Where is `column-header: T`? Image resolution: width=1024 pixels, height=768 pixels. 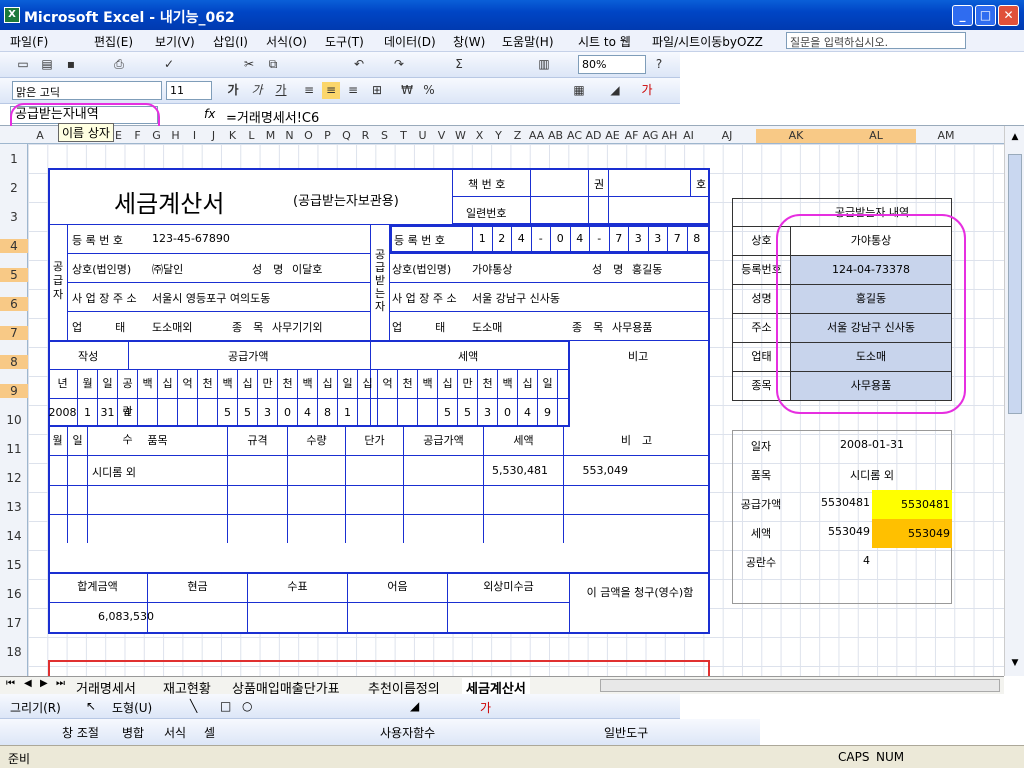
column-header: T is located at coordinates (403, 135).